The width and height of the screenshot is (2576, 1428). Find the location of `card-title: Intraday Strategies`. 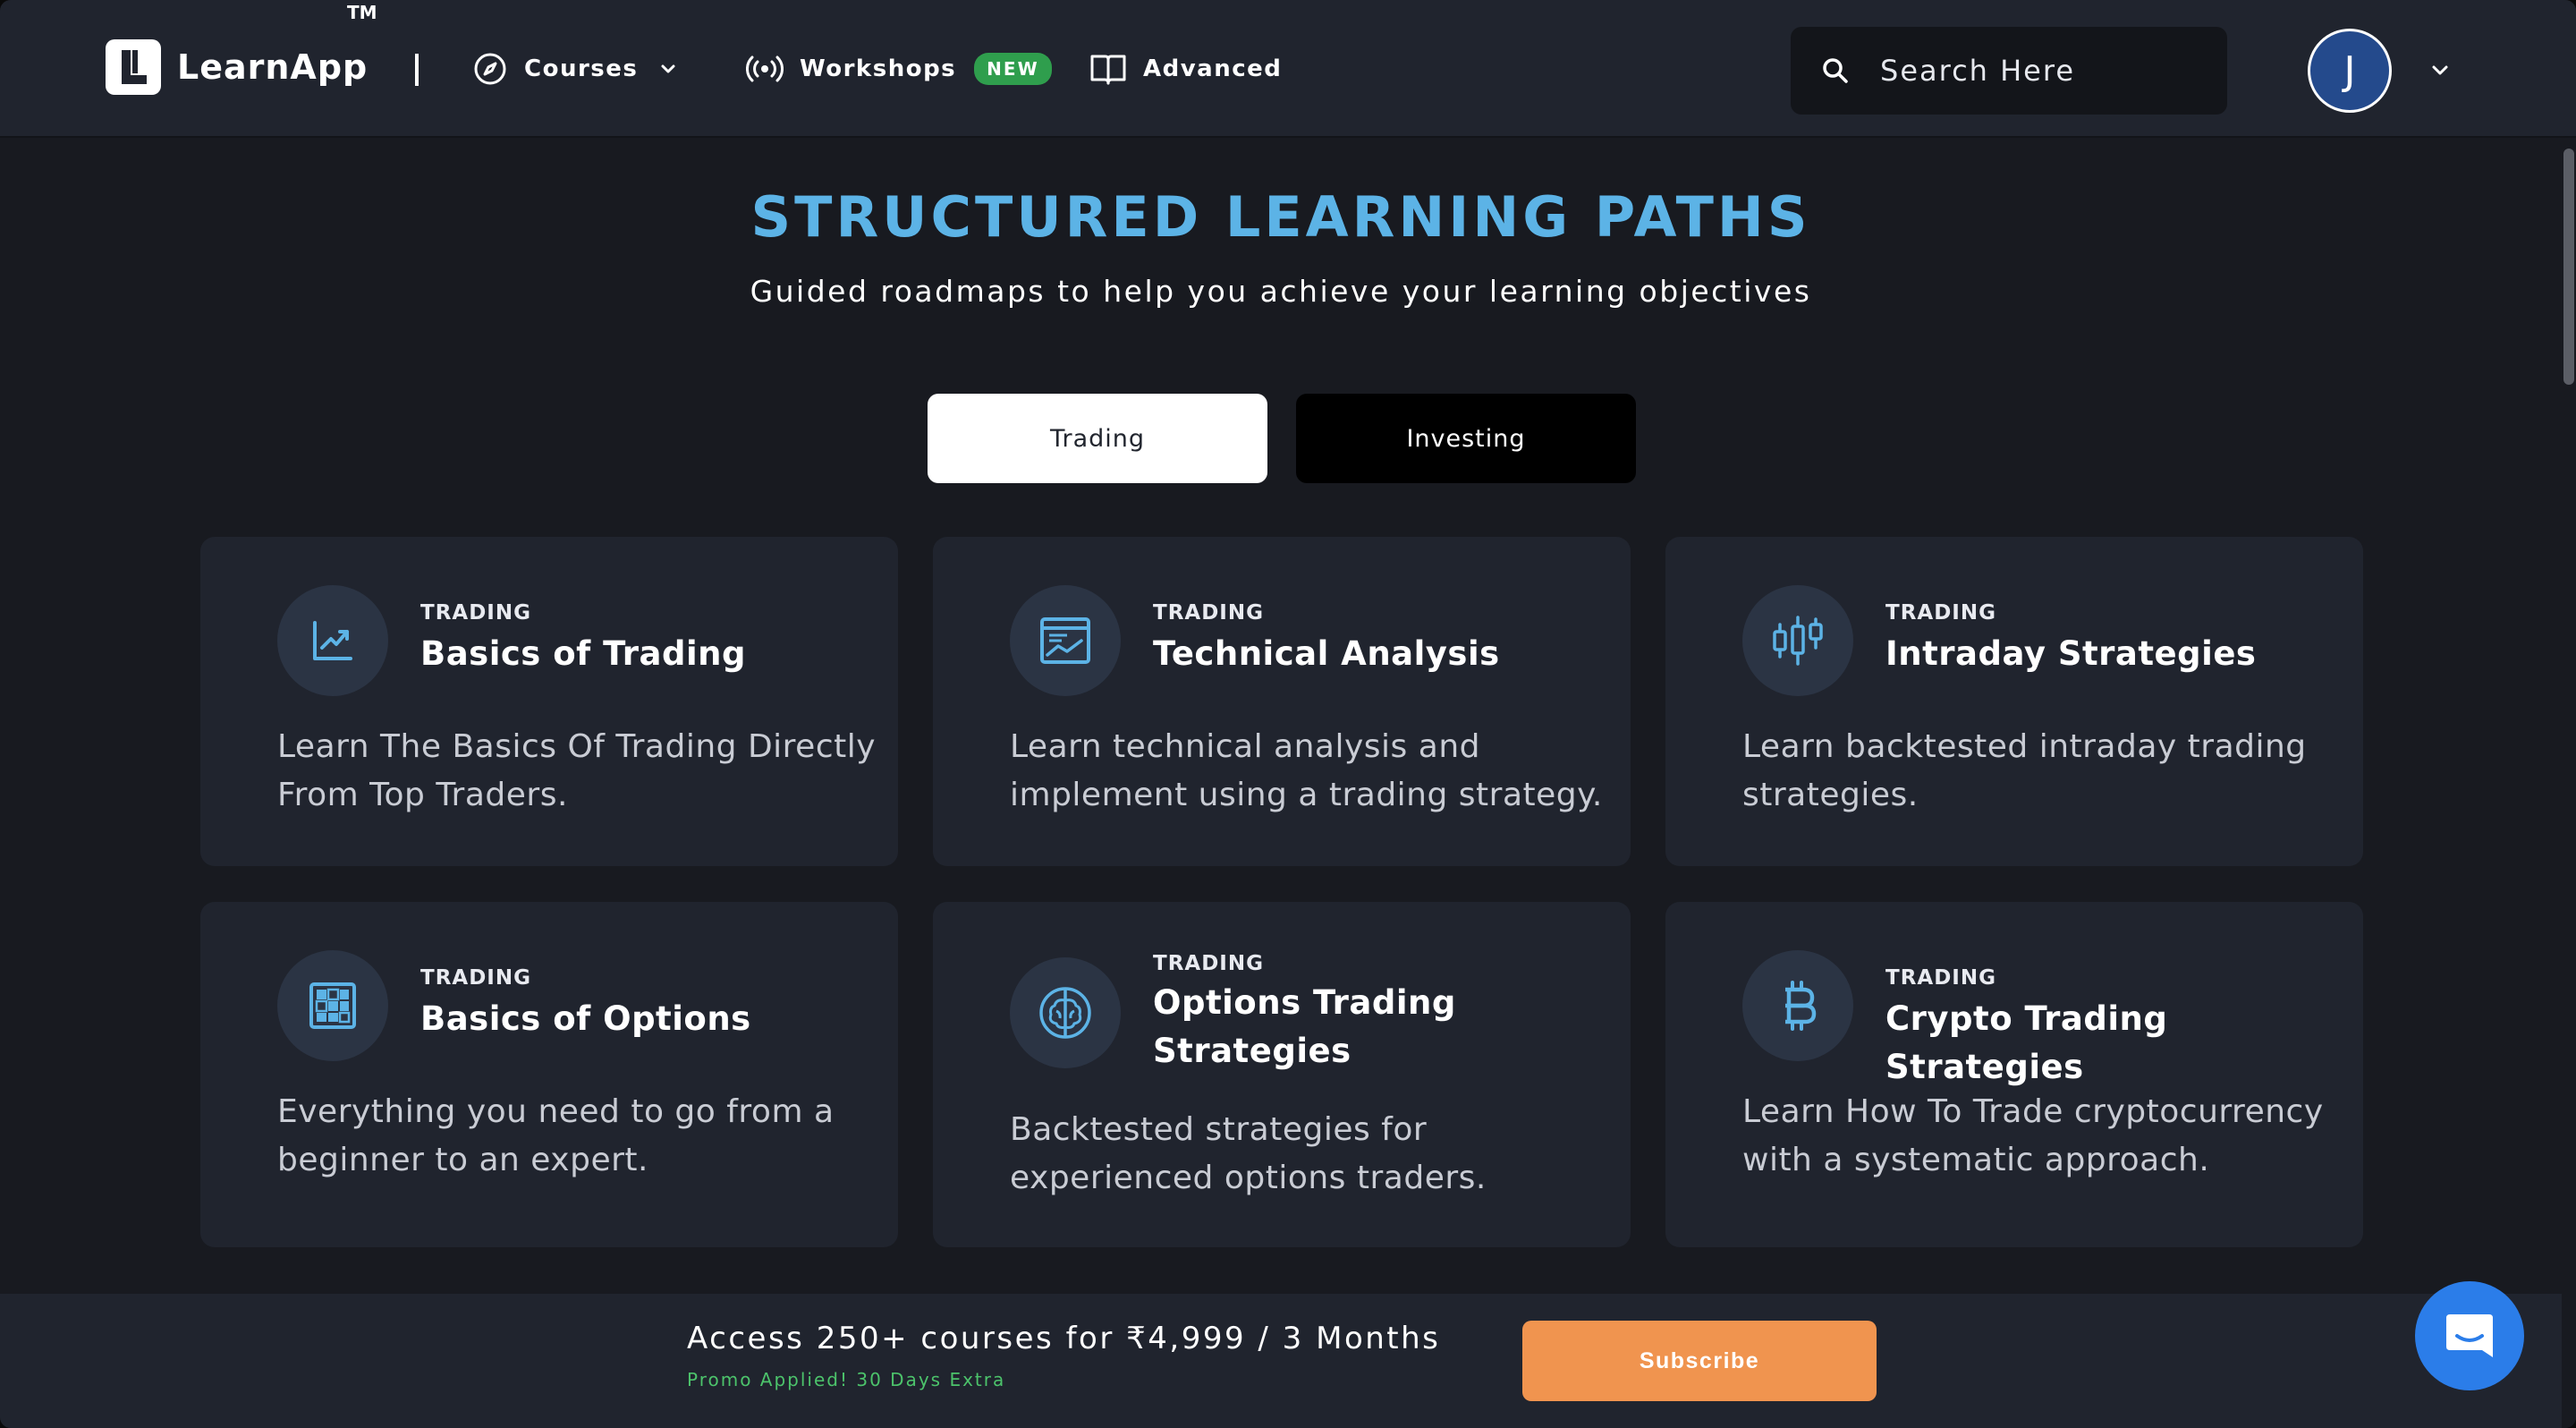

card-title: Intraday Strategies is located at coordinates (2071, 653).